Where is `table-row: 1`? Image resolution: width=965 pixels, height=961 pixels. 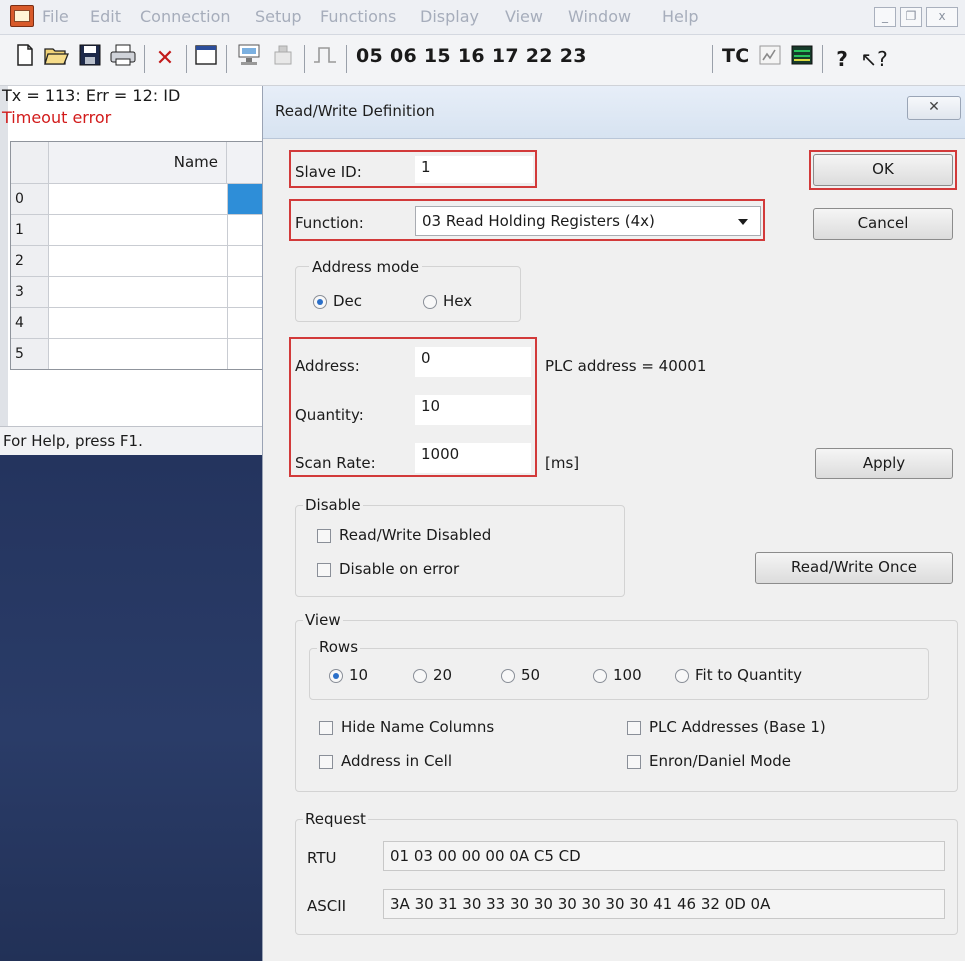 table-row: 1 is located at coordinates (137, 230).